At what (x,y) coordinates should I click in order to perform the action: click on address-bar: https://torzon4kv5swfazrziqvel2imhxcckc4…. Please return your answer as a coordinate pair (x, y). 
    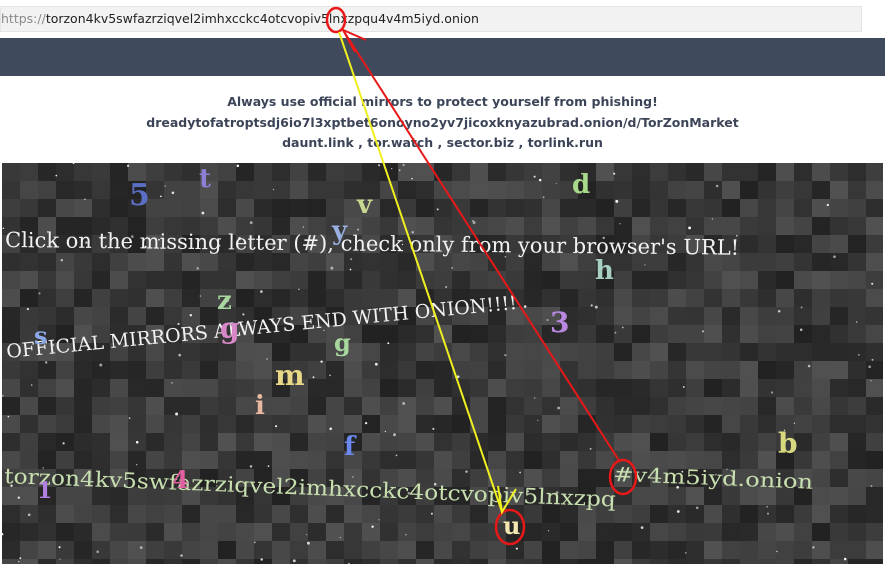
    Looking at the image, I should click on (431, 19).